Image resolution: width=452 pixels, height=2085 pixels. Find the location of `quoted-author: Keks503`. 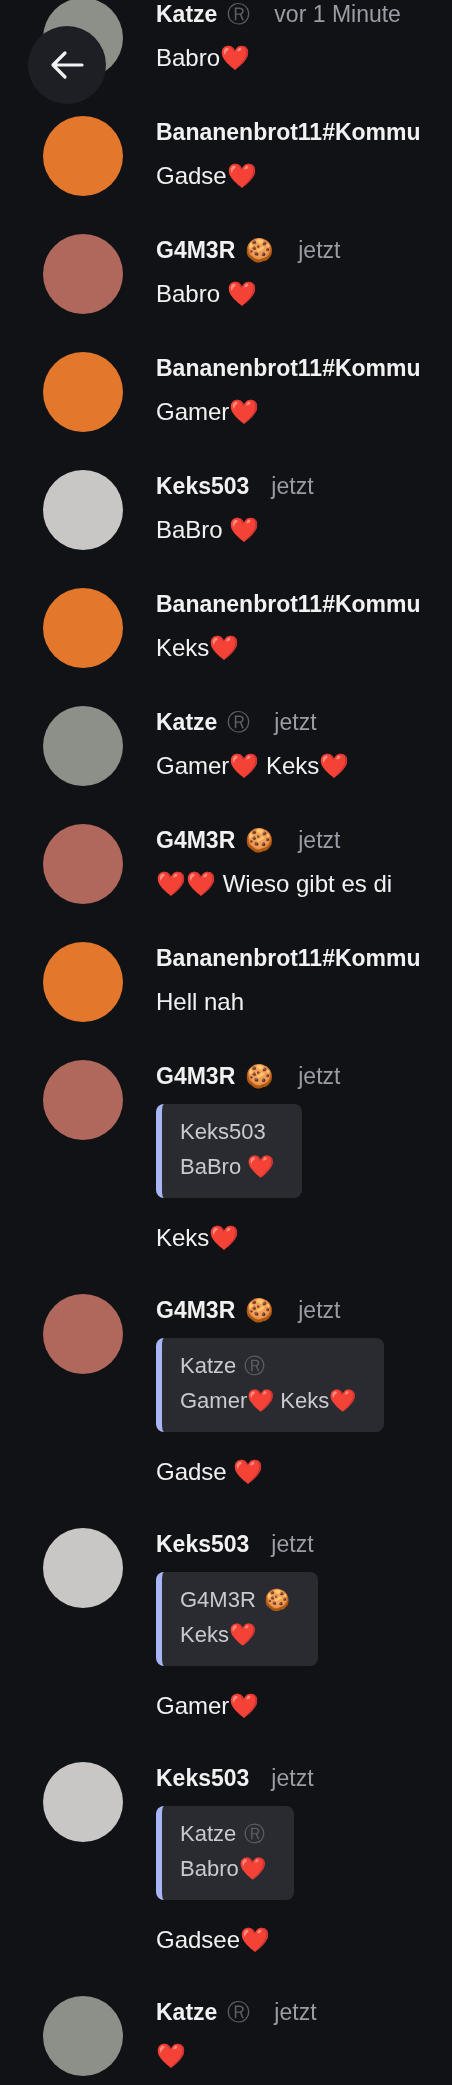

quoted-author: Keks503 is located at coordinates (223, 1132).